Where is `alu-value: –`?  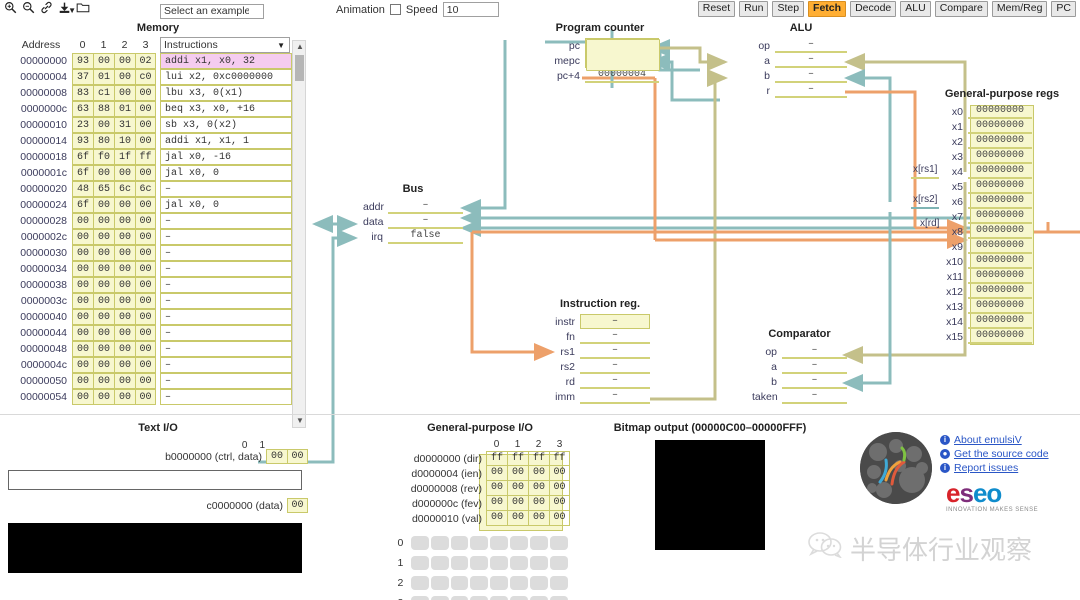
alu-value: – is located at coordinates (811, 60).